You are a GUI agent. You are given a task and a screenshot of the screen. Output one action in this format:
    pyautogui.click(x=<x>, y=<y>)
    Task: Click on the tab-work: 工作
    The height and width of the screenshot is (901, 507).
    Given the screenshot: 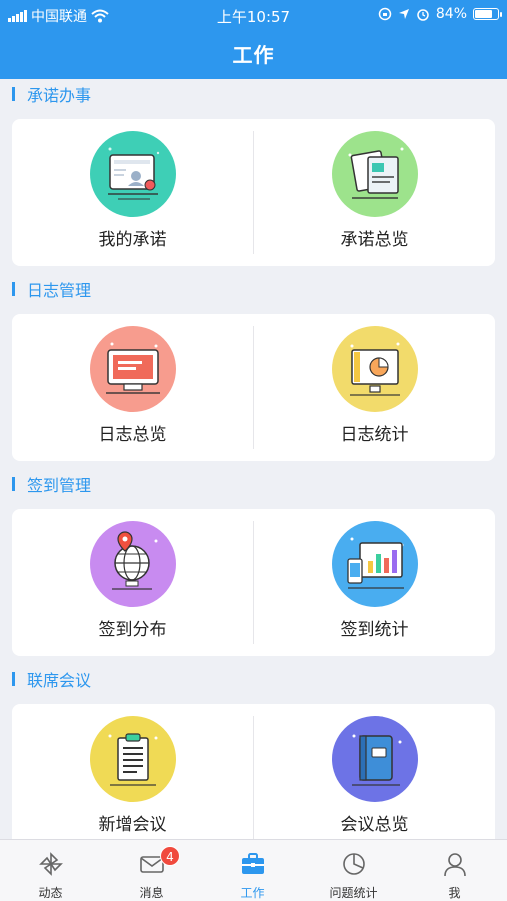 What is the action you would take?
    pyautogui.click(x=252, y=870)
    